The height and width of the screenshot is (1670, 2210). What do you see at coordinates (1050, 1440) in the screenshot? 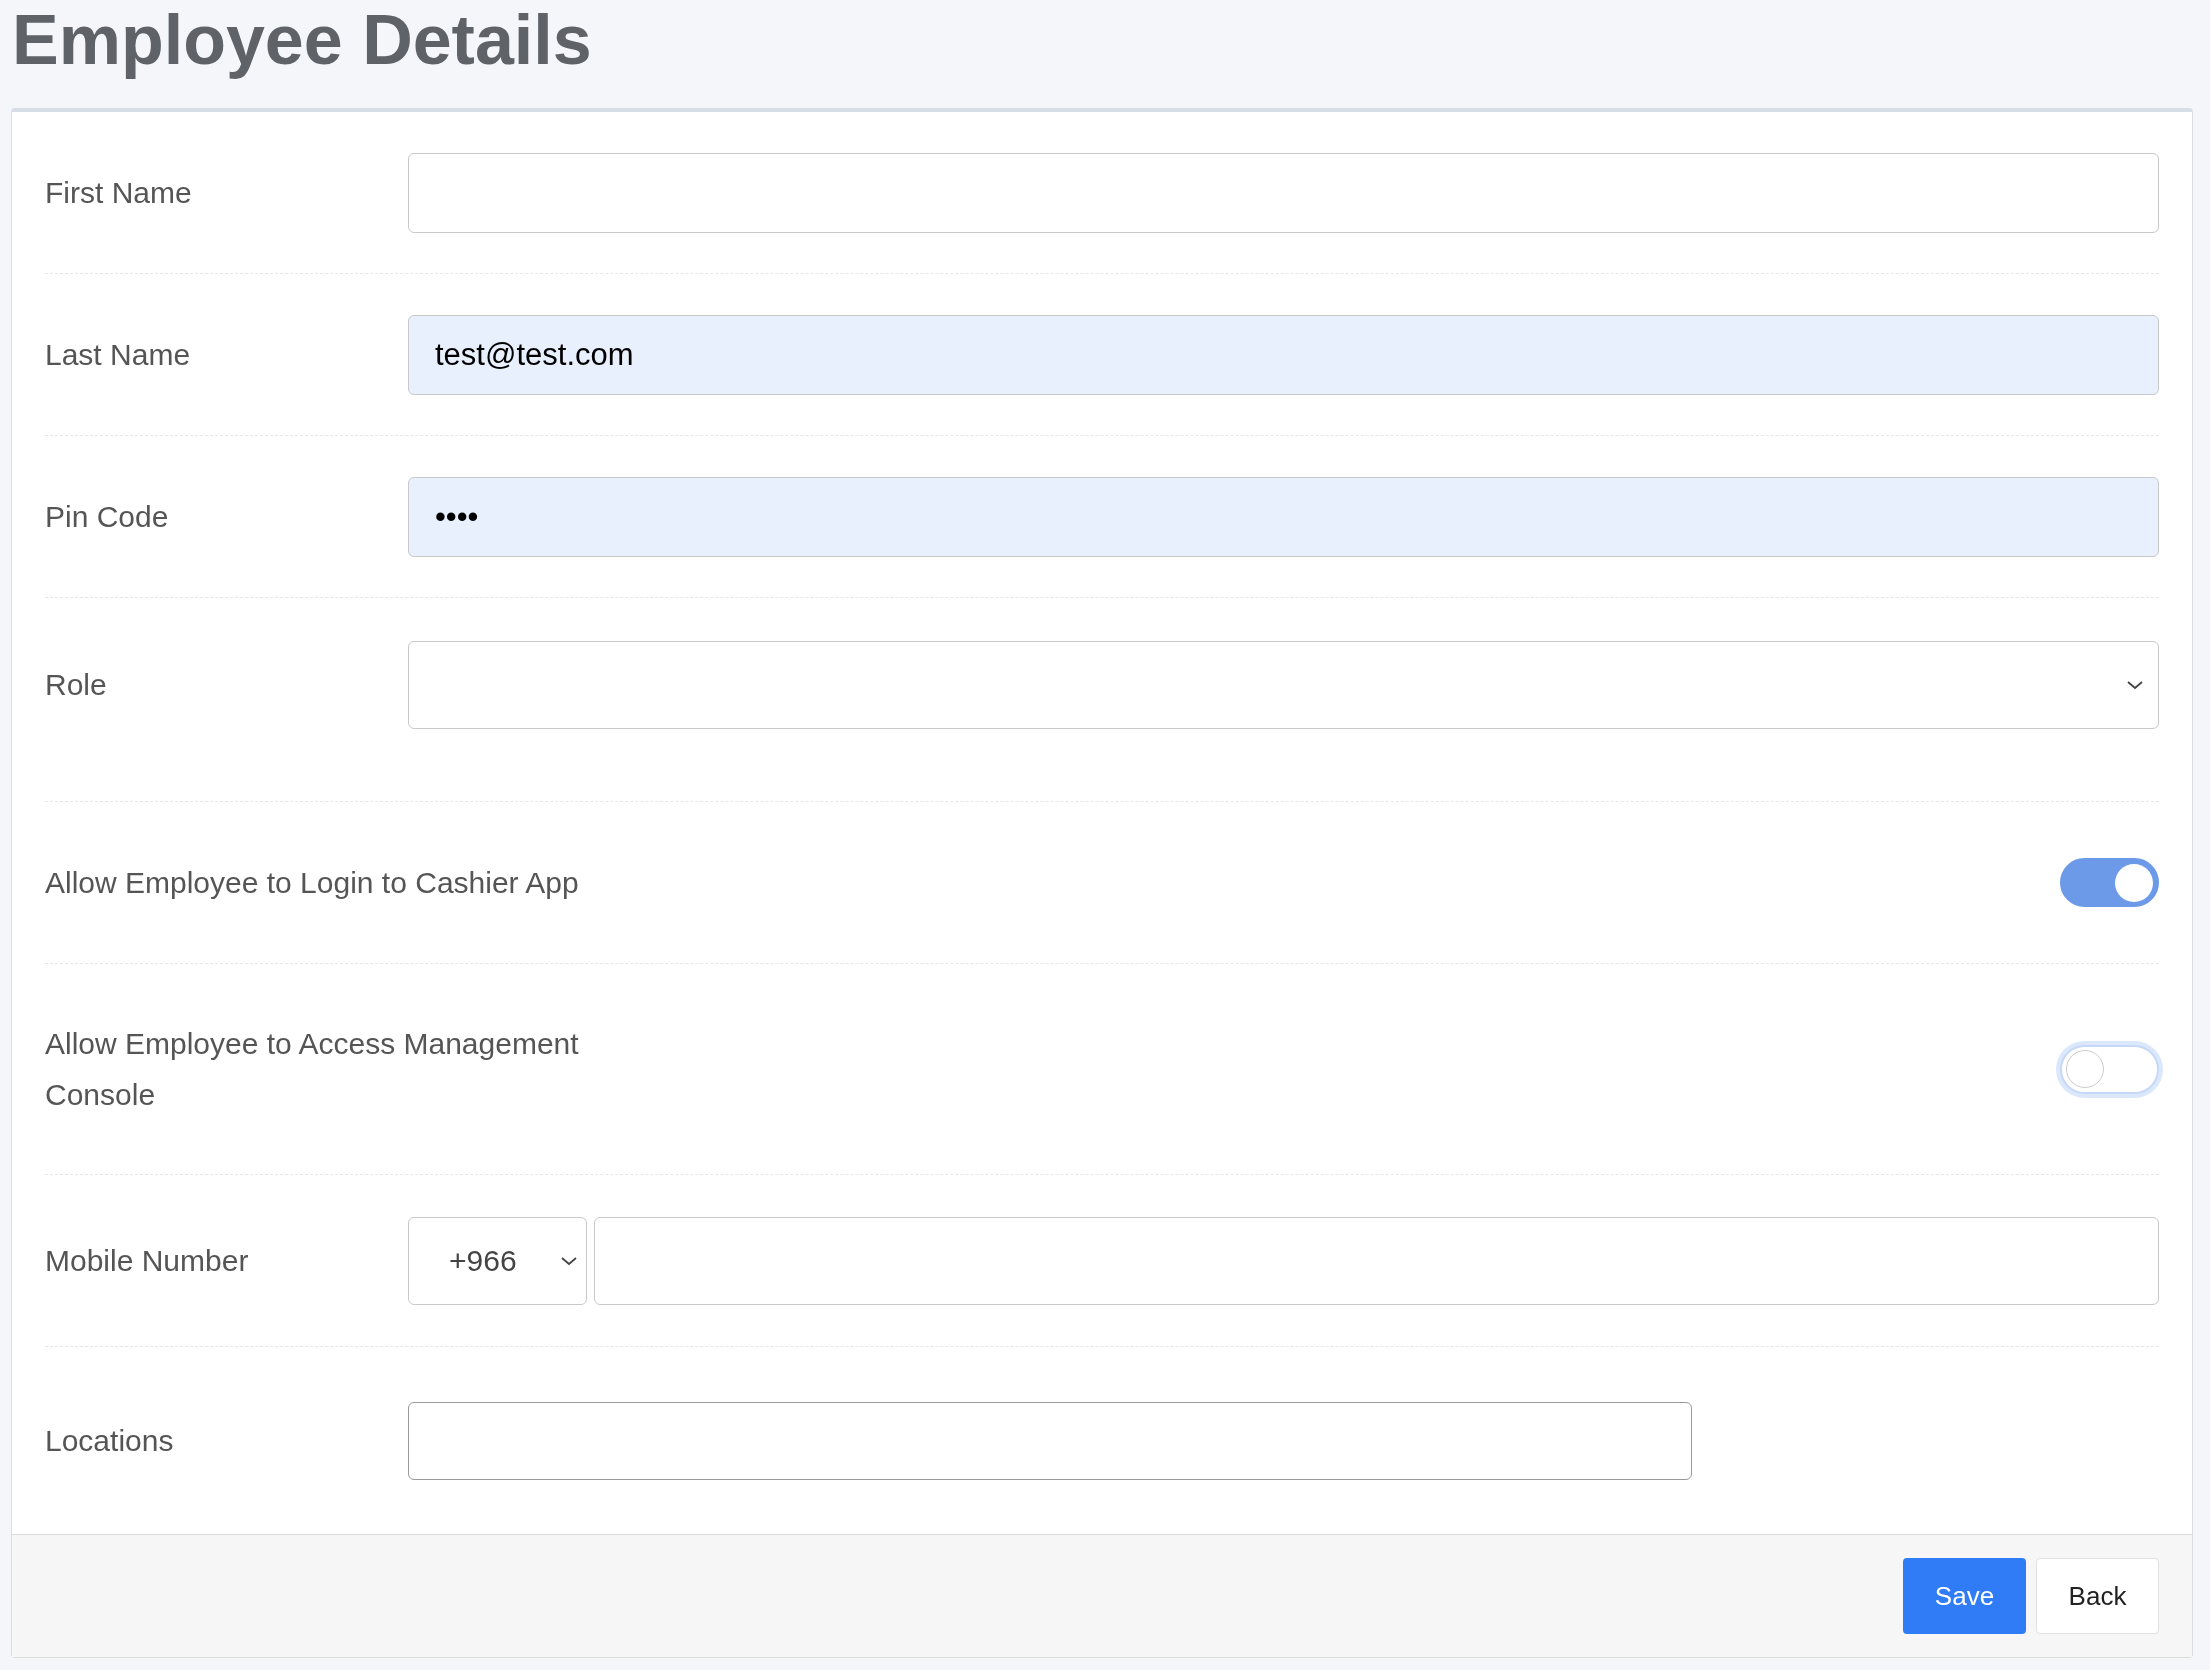
I see `locations-input` at bounding box center [1050, 1440].